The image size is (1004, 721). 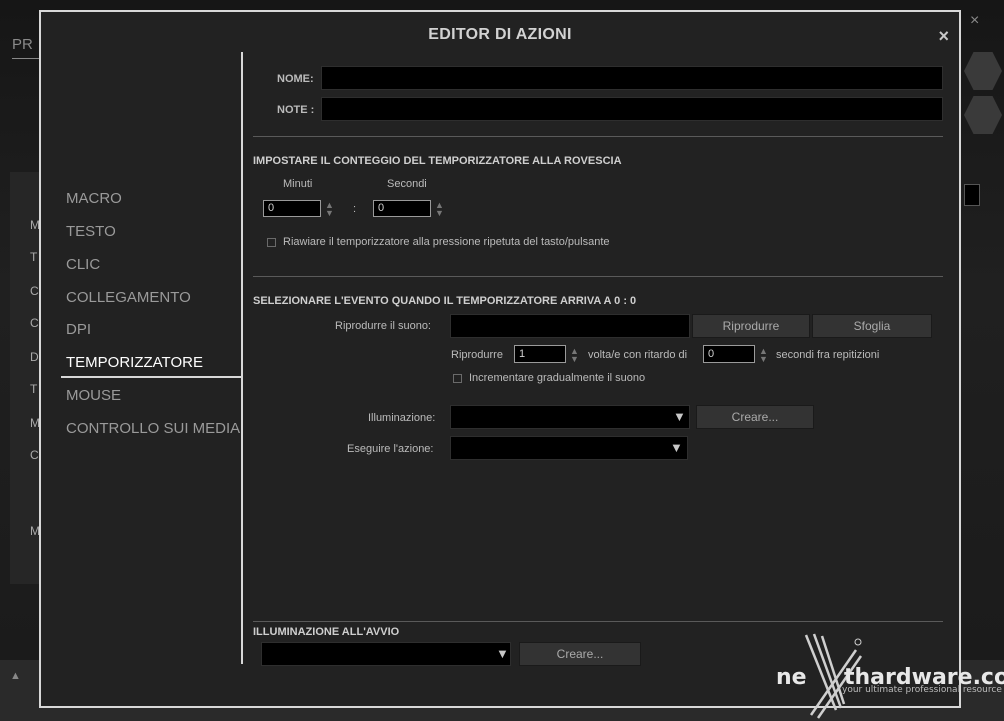 What do you see at coordinates (15, 676) in the screenshot?
I see `scroll-up-icon: ▲` at bounding box center [15, 676].